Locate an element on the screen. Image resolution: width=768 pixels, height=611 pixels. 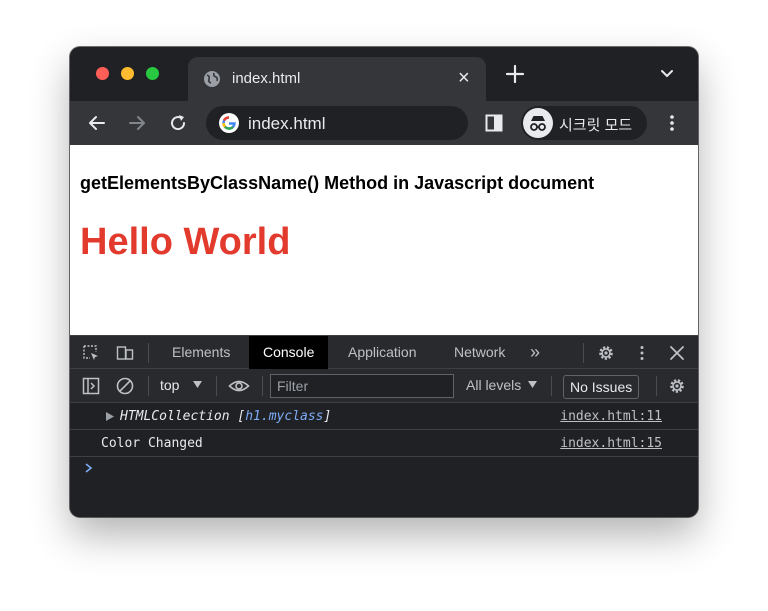
address-bar: index.html is located at coordinates (337, 123).